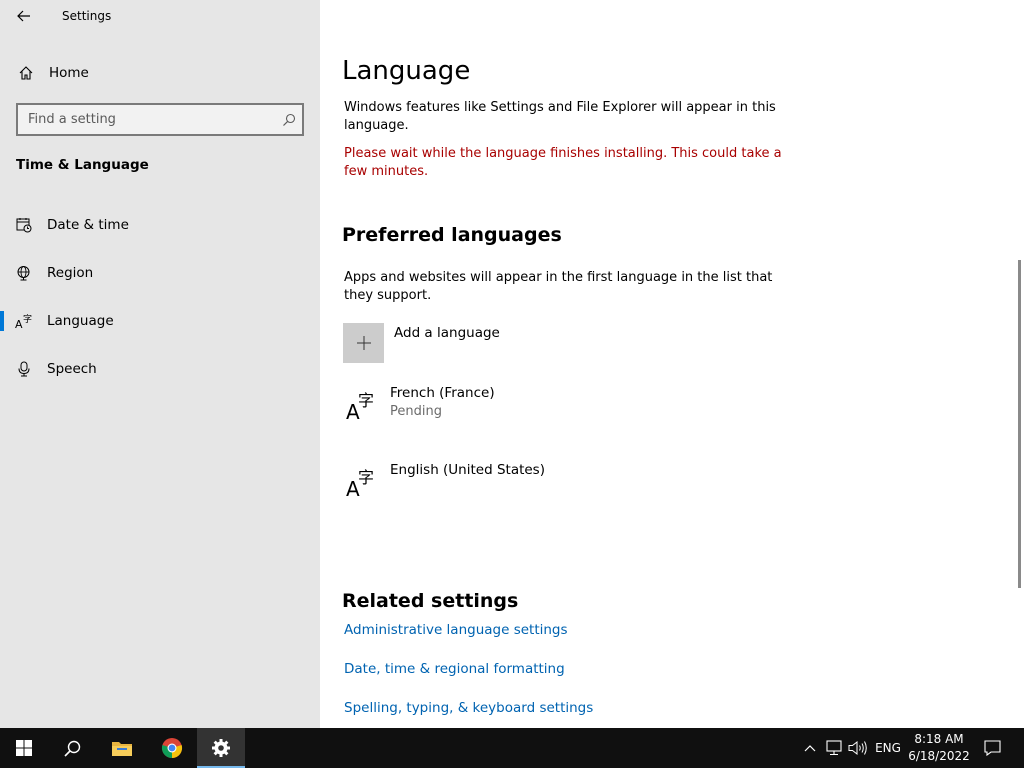 The height and width of the screenshot is (768, 1024). Describe the element at coordinates (88, 225) in the screenshot. I see `sidebar-item-label: Date & time` at that location.